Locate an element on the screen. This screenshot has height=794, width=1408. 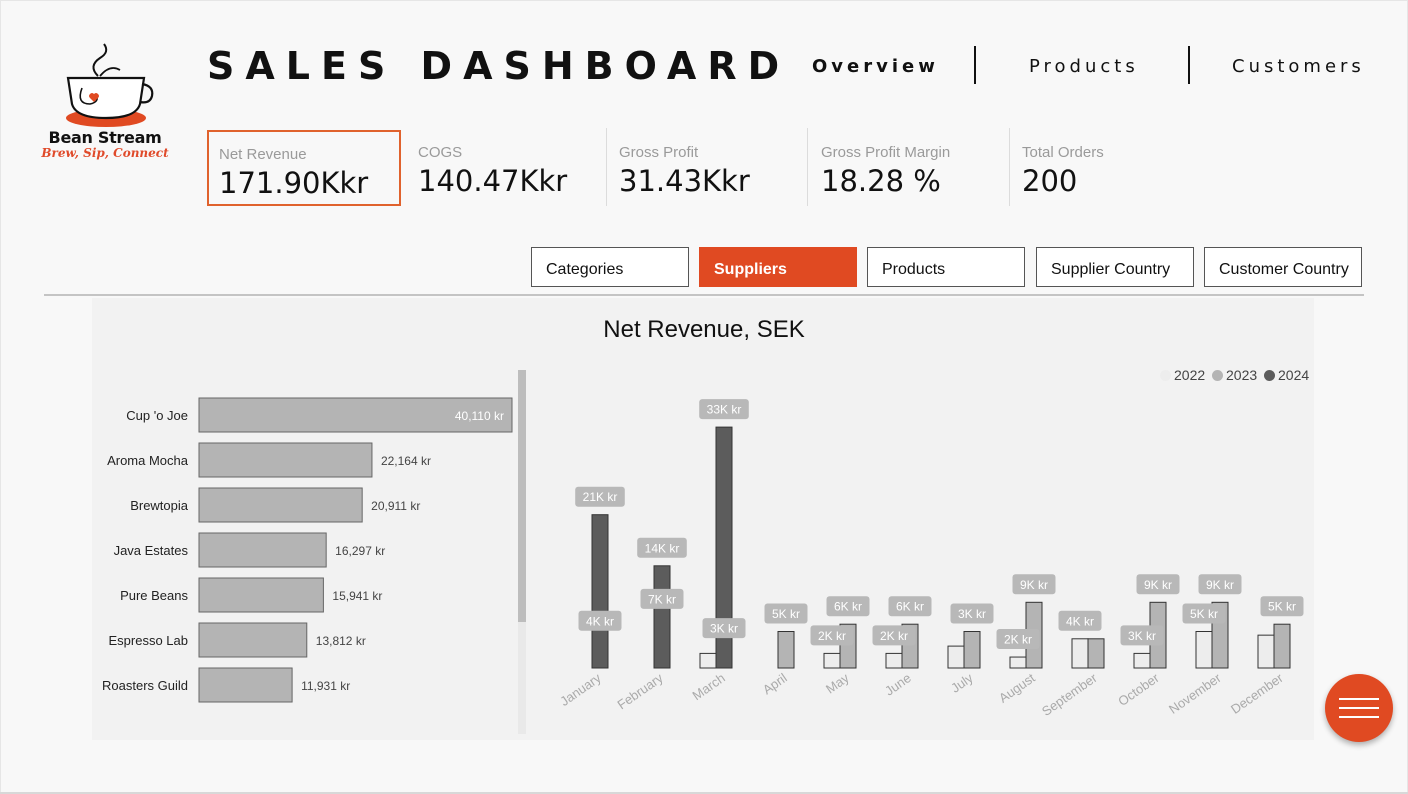
month-label: September is located at coordinates (1069, 694).